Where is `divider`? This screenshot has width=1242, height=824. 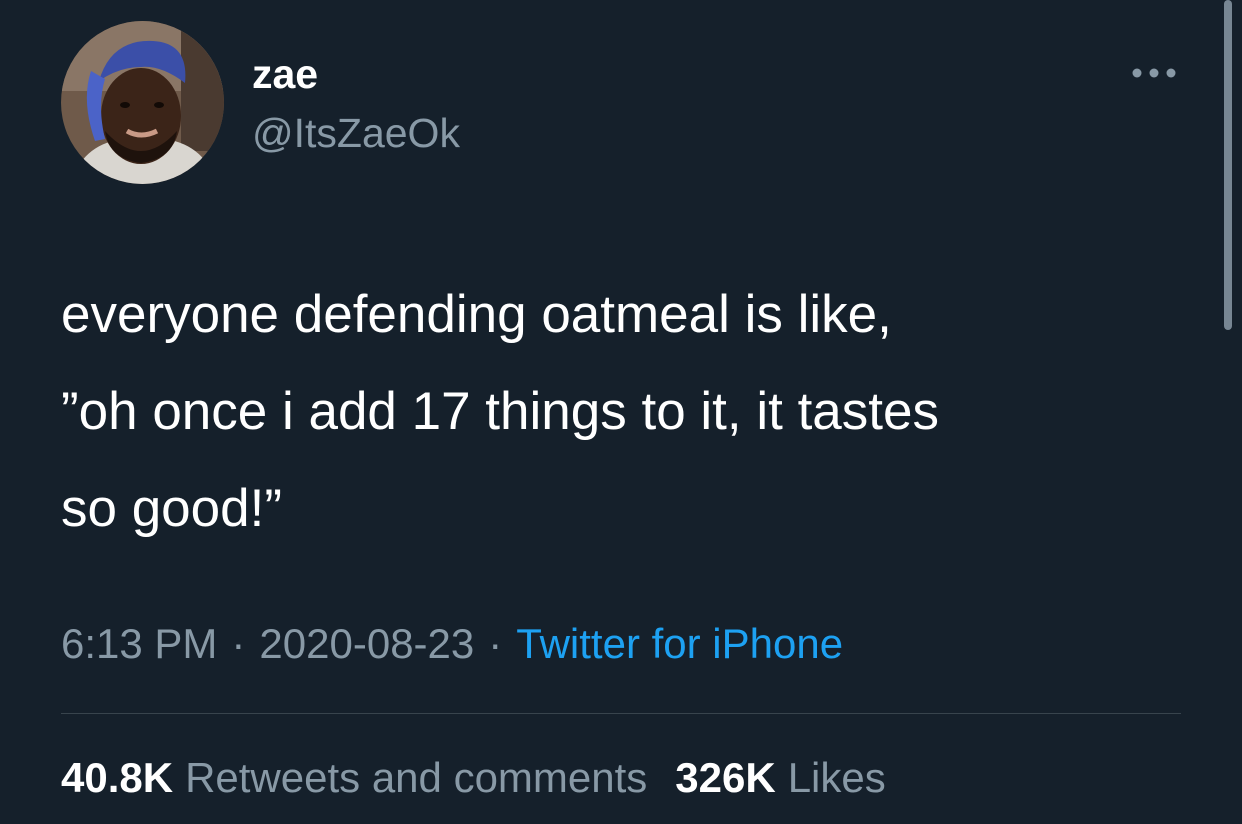 divider is located at coordinates (621, 713).